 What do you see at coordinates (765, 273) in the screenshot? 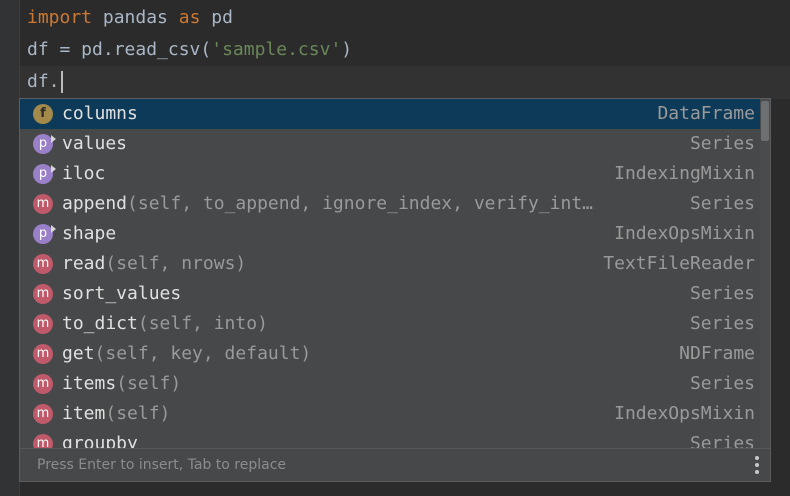
I see `completion-scrollbar` at bounding box center [765, 273].